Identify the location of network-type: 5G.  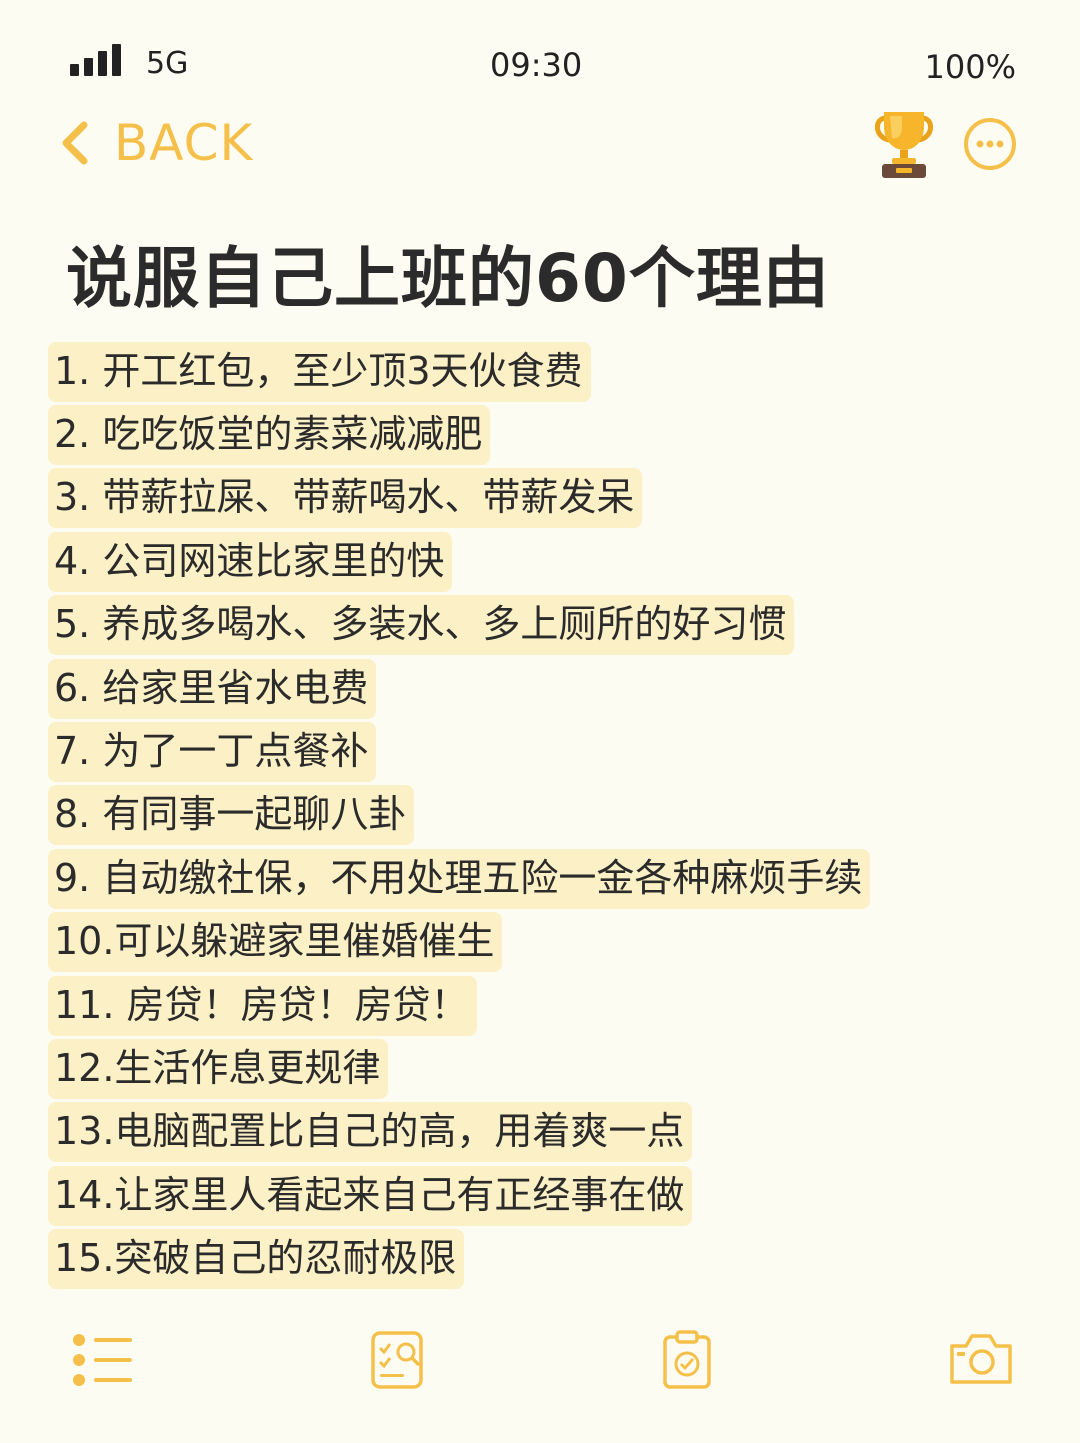
(167, 63).